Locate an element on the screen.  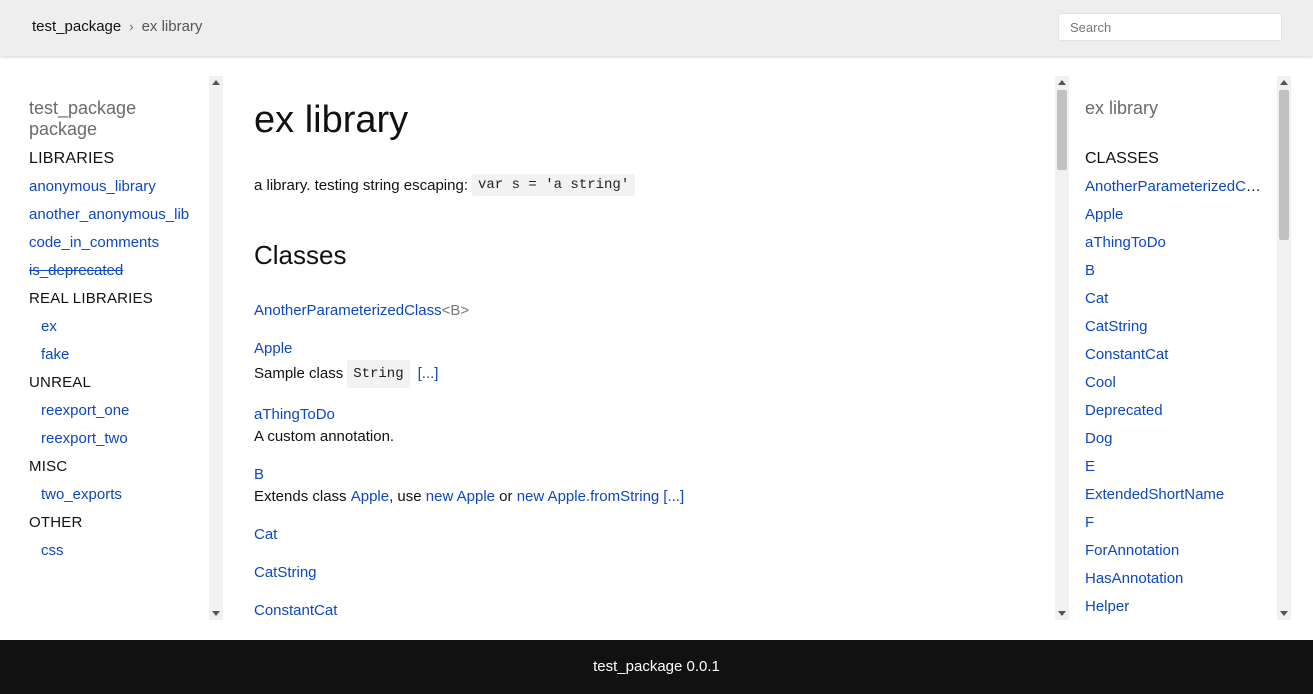
class-name-line: B is located at coordinates (644, 475).